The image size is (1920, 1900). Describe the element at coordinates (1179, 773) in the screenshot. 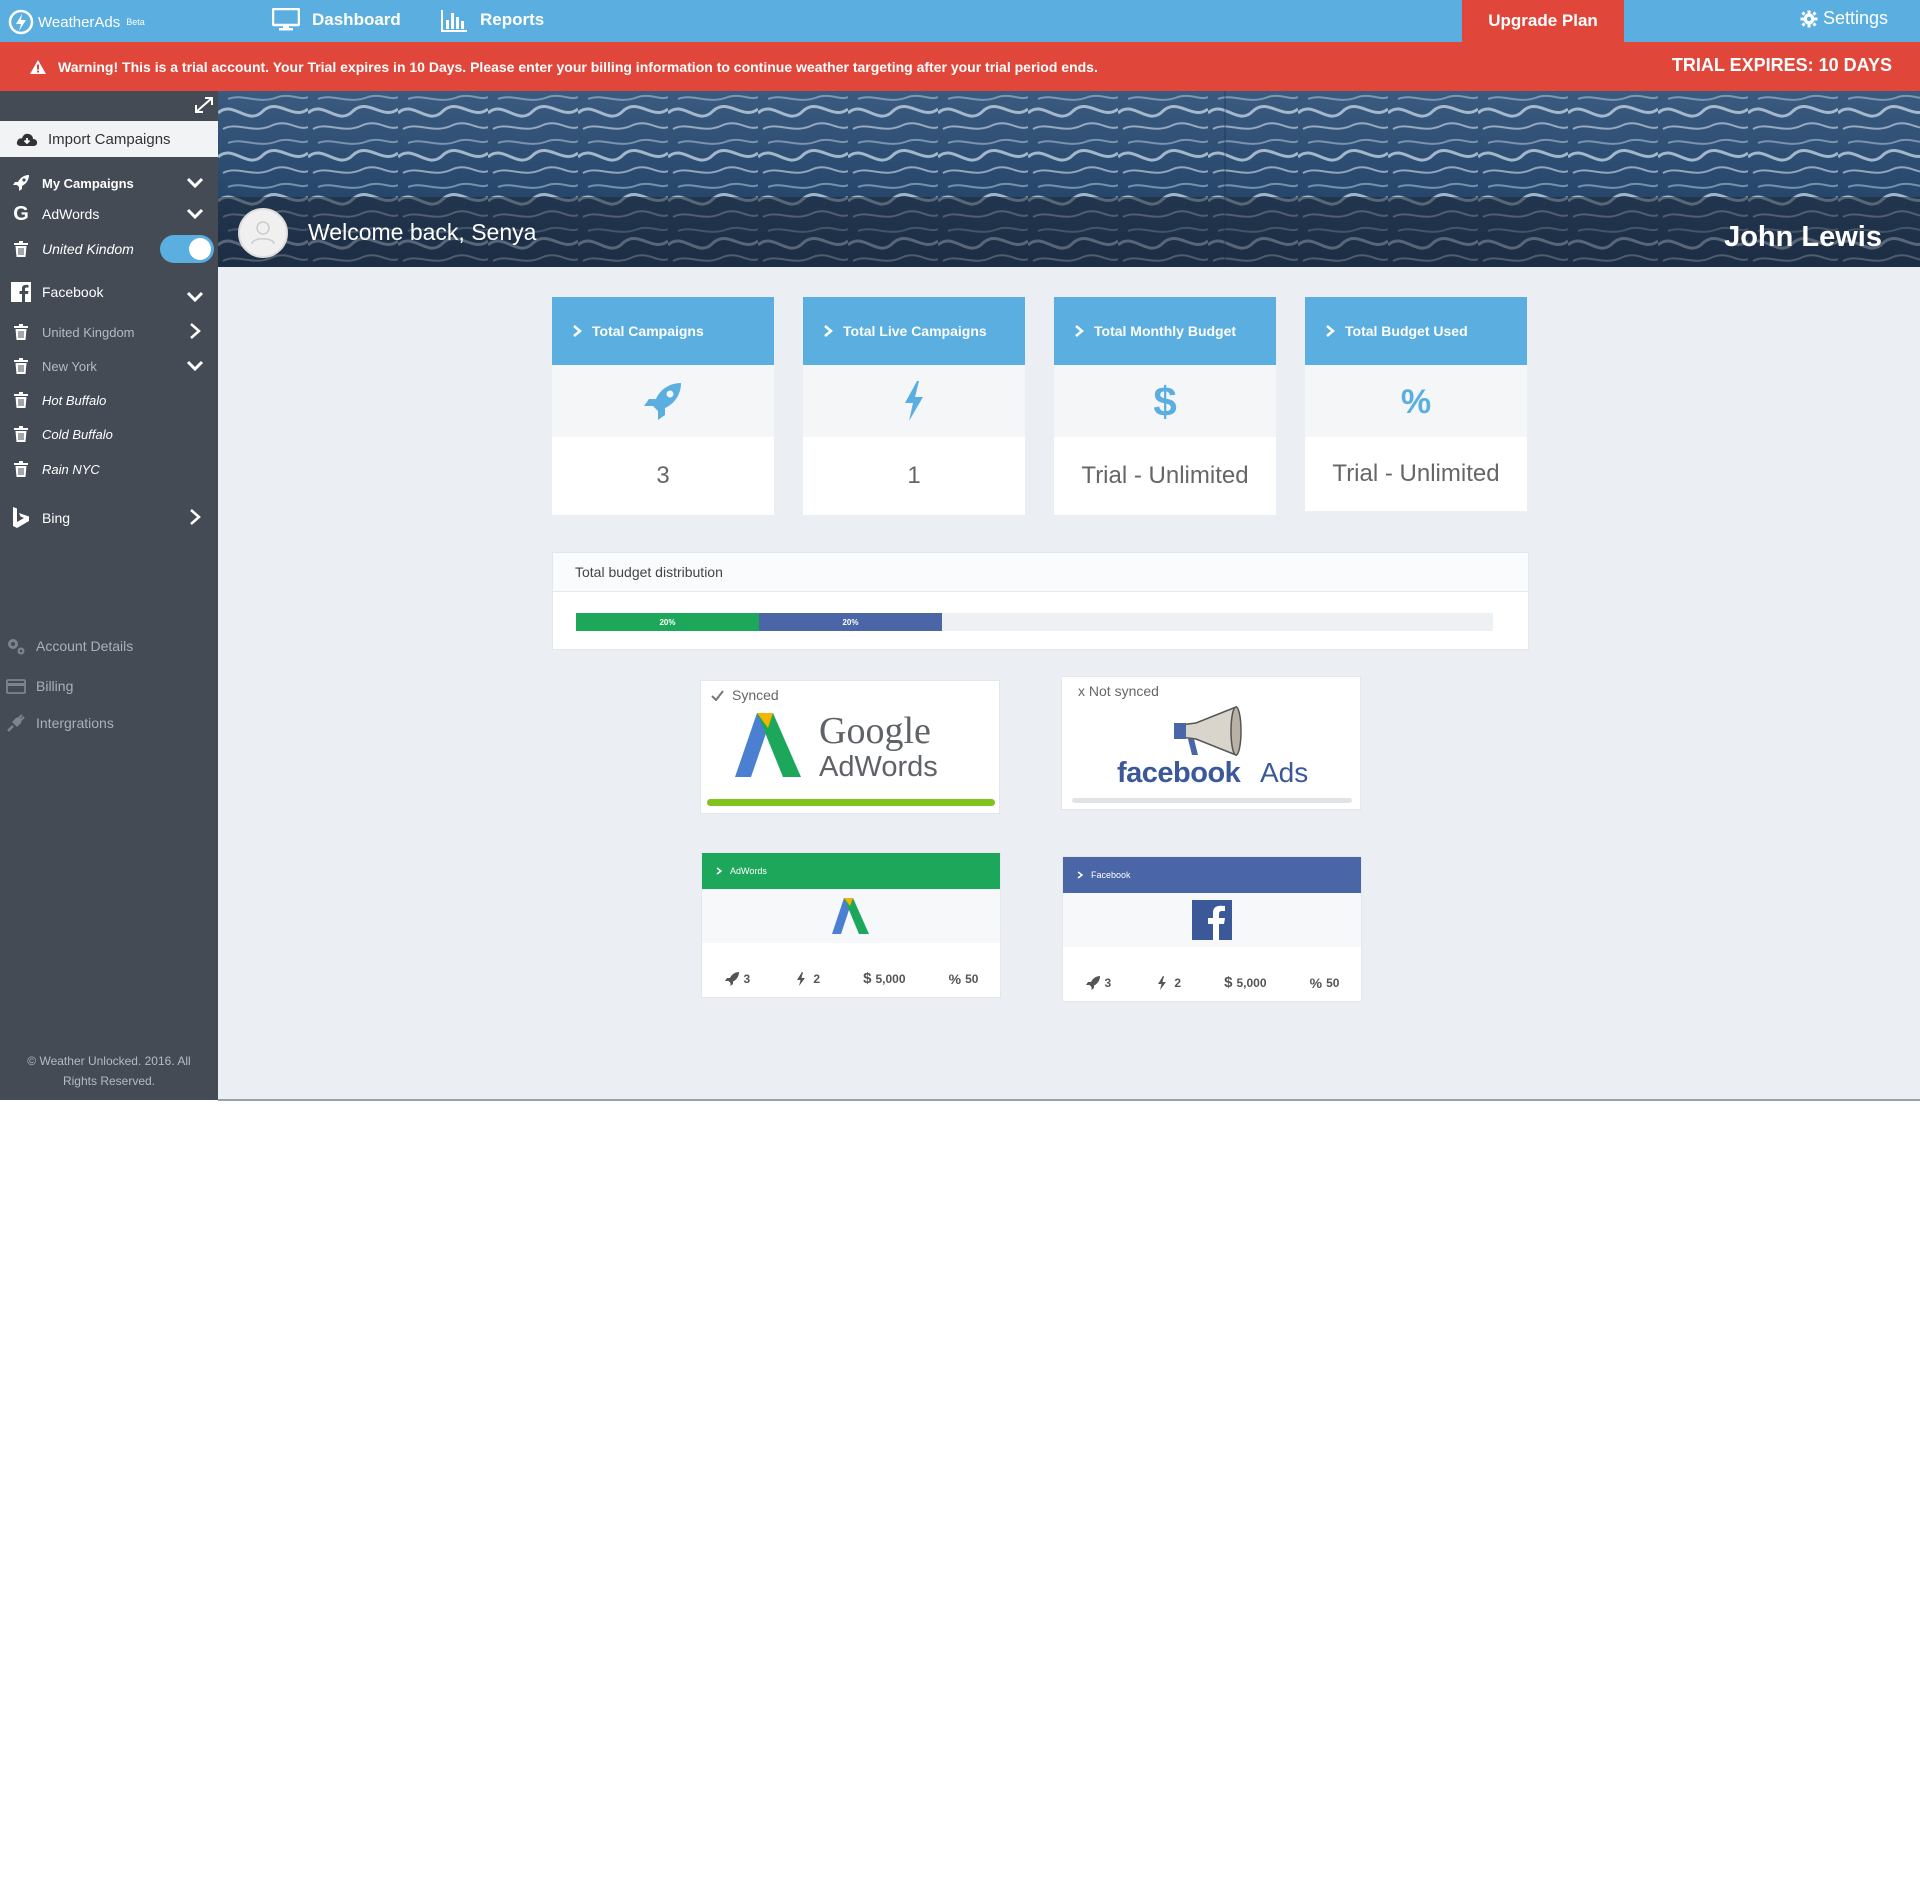

I see `brand-primary: facebook` at that location.